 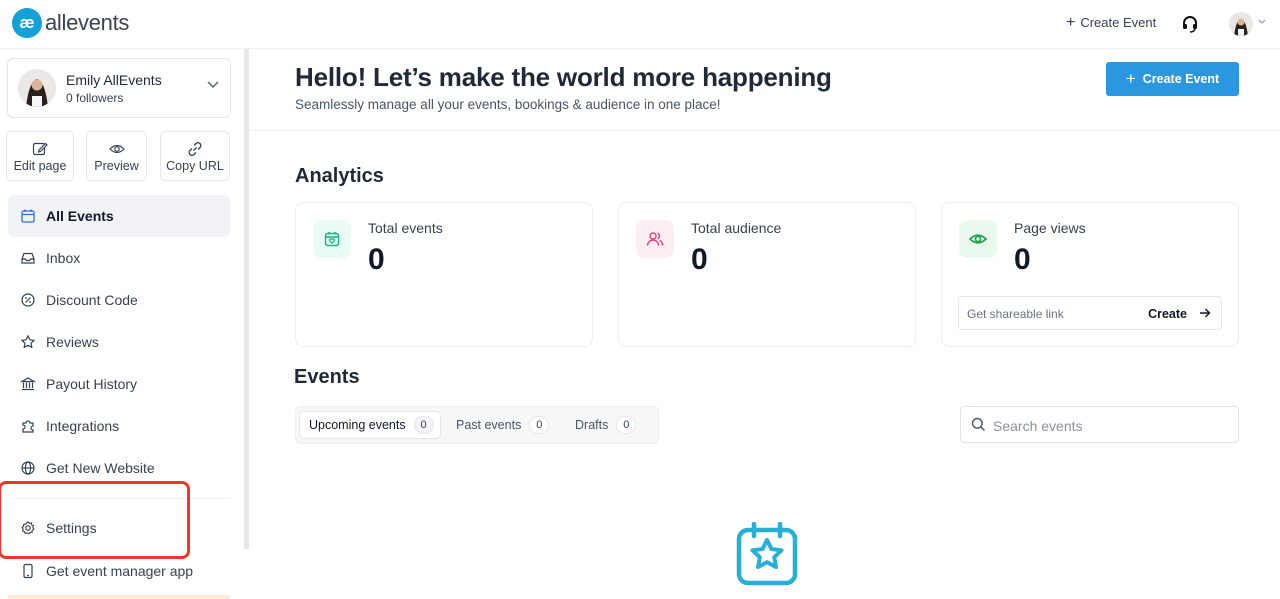 I want to click on page-views-card: Page views 0 Get shareable link Create, so click(x=1090, y=274).